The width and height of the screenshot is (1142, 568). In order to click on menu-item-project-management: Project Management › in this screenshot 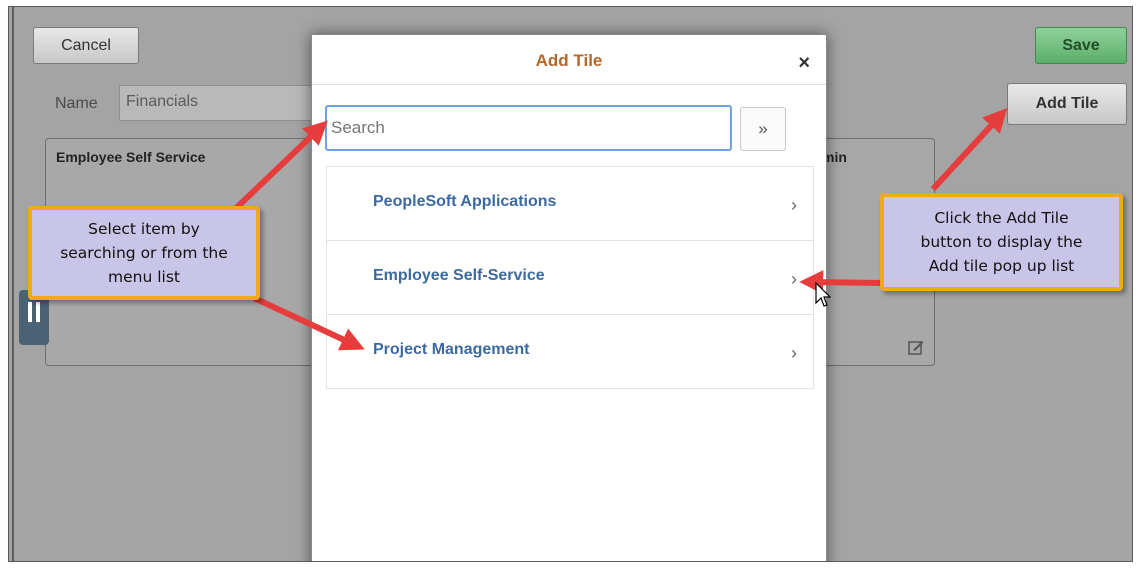, I will do `click(570, 352)`.